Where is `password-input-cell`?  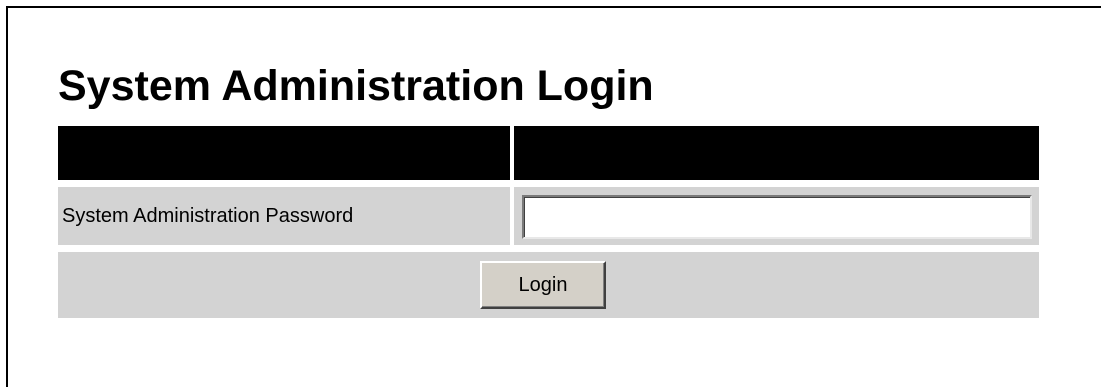
password-input-cell is located at coordinates (776, 216).